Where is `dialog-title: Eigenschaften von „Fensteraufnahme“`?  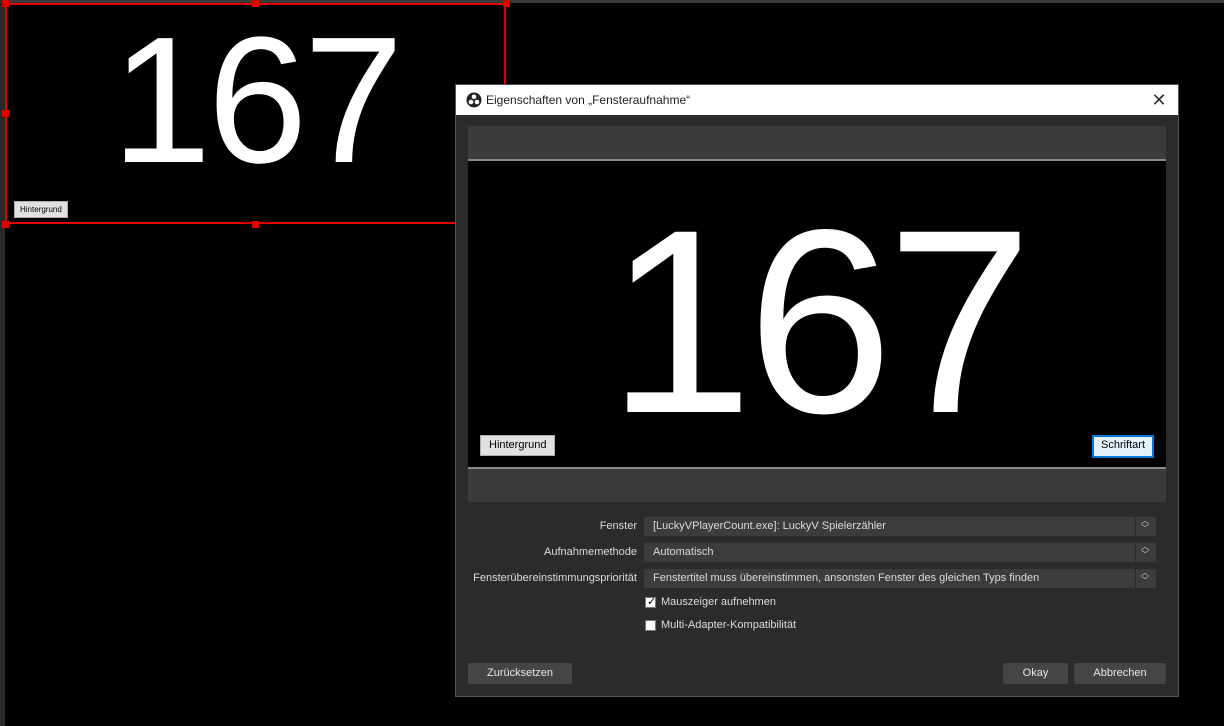
dialog-title: Eigenschaften von „Fensteraufnahme“ is located at coordinates (588, 100).